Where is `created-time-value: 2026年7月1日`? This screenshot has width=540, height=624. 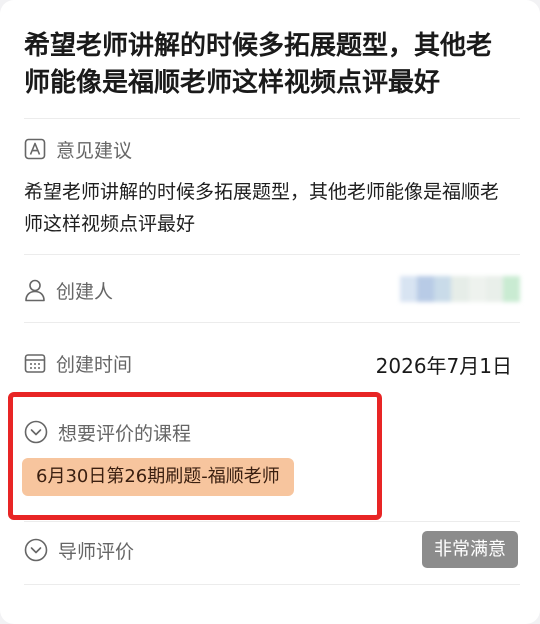
created-time-value: 2026年7月1日 is located at coordinates (443, 366).